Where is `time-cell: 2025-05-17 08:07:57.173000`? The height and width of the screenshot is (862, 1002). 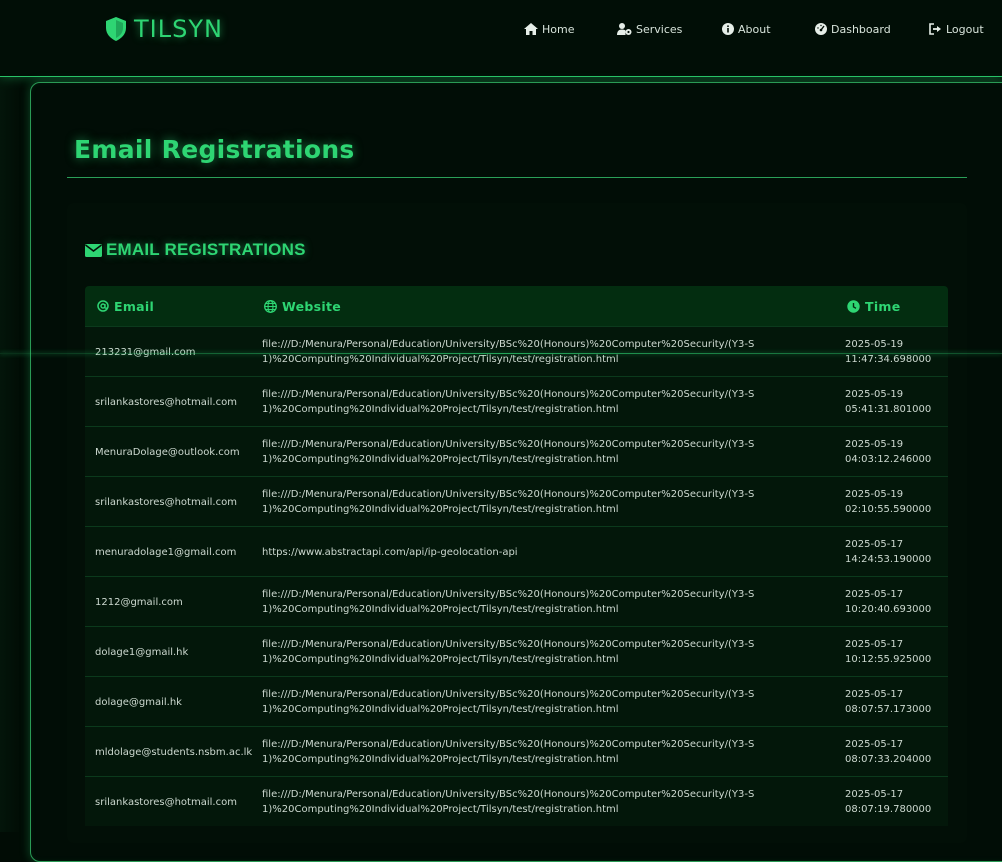 time-cell: 2025-05-17 08:07:57.173000 is located at coordinates (888, 702).